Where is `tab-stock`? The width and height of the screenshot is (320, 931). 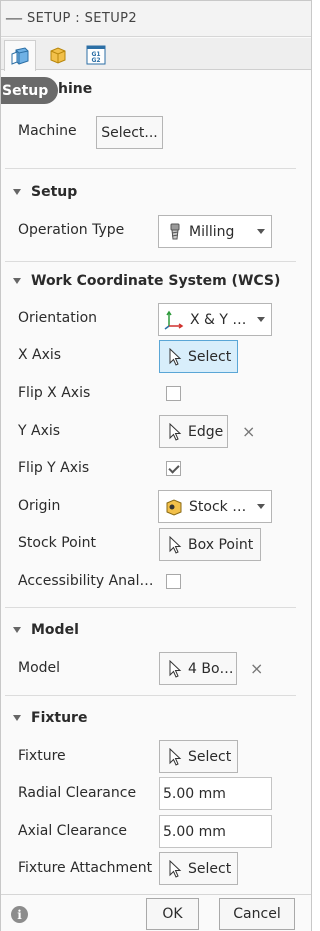
tab-stock is located at coordinates (58, 55).